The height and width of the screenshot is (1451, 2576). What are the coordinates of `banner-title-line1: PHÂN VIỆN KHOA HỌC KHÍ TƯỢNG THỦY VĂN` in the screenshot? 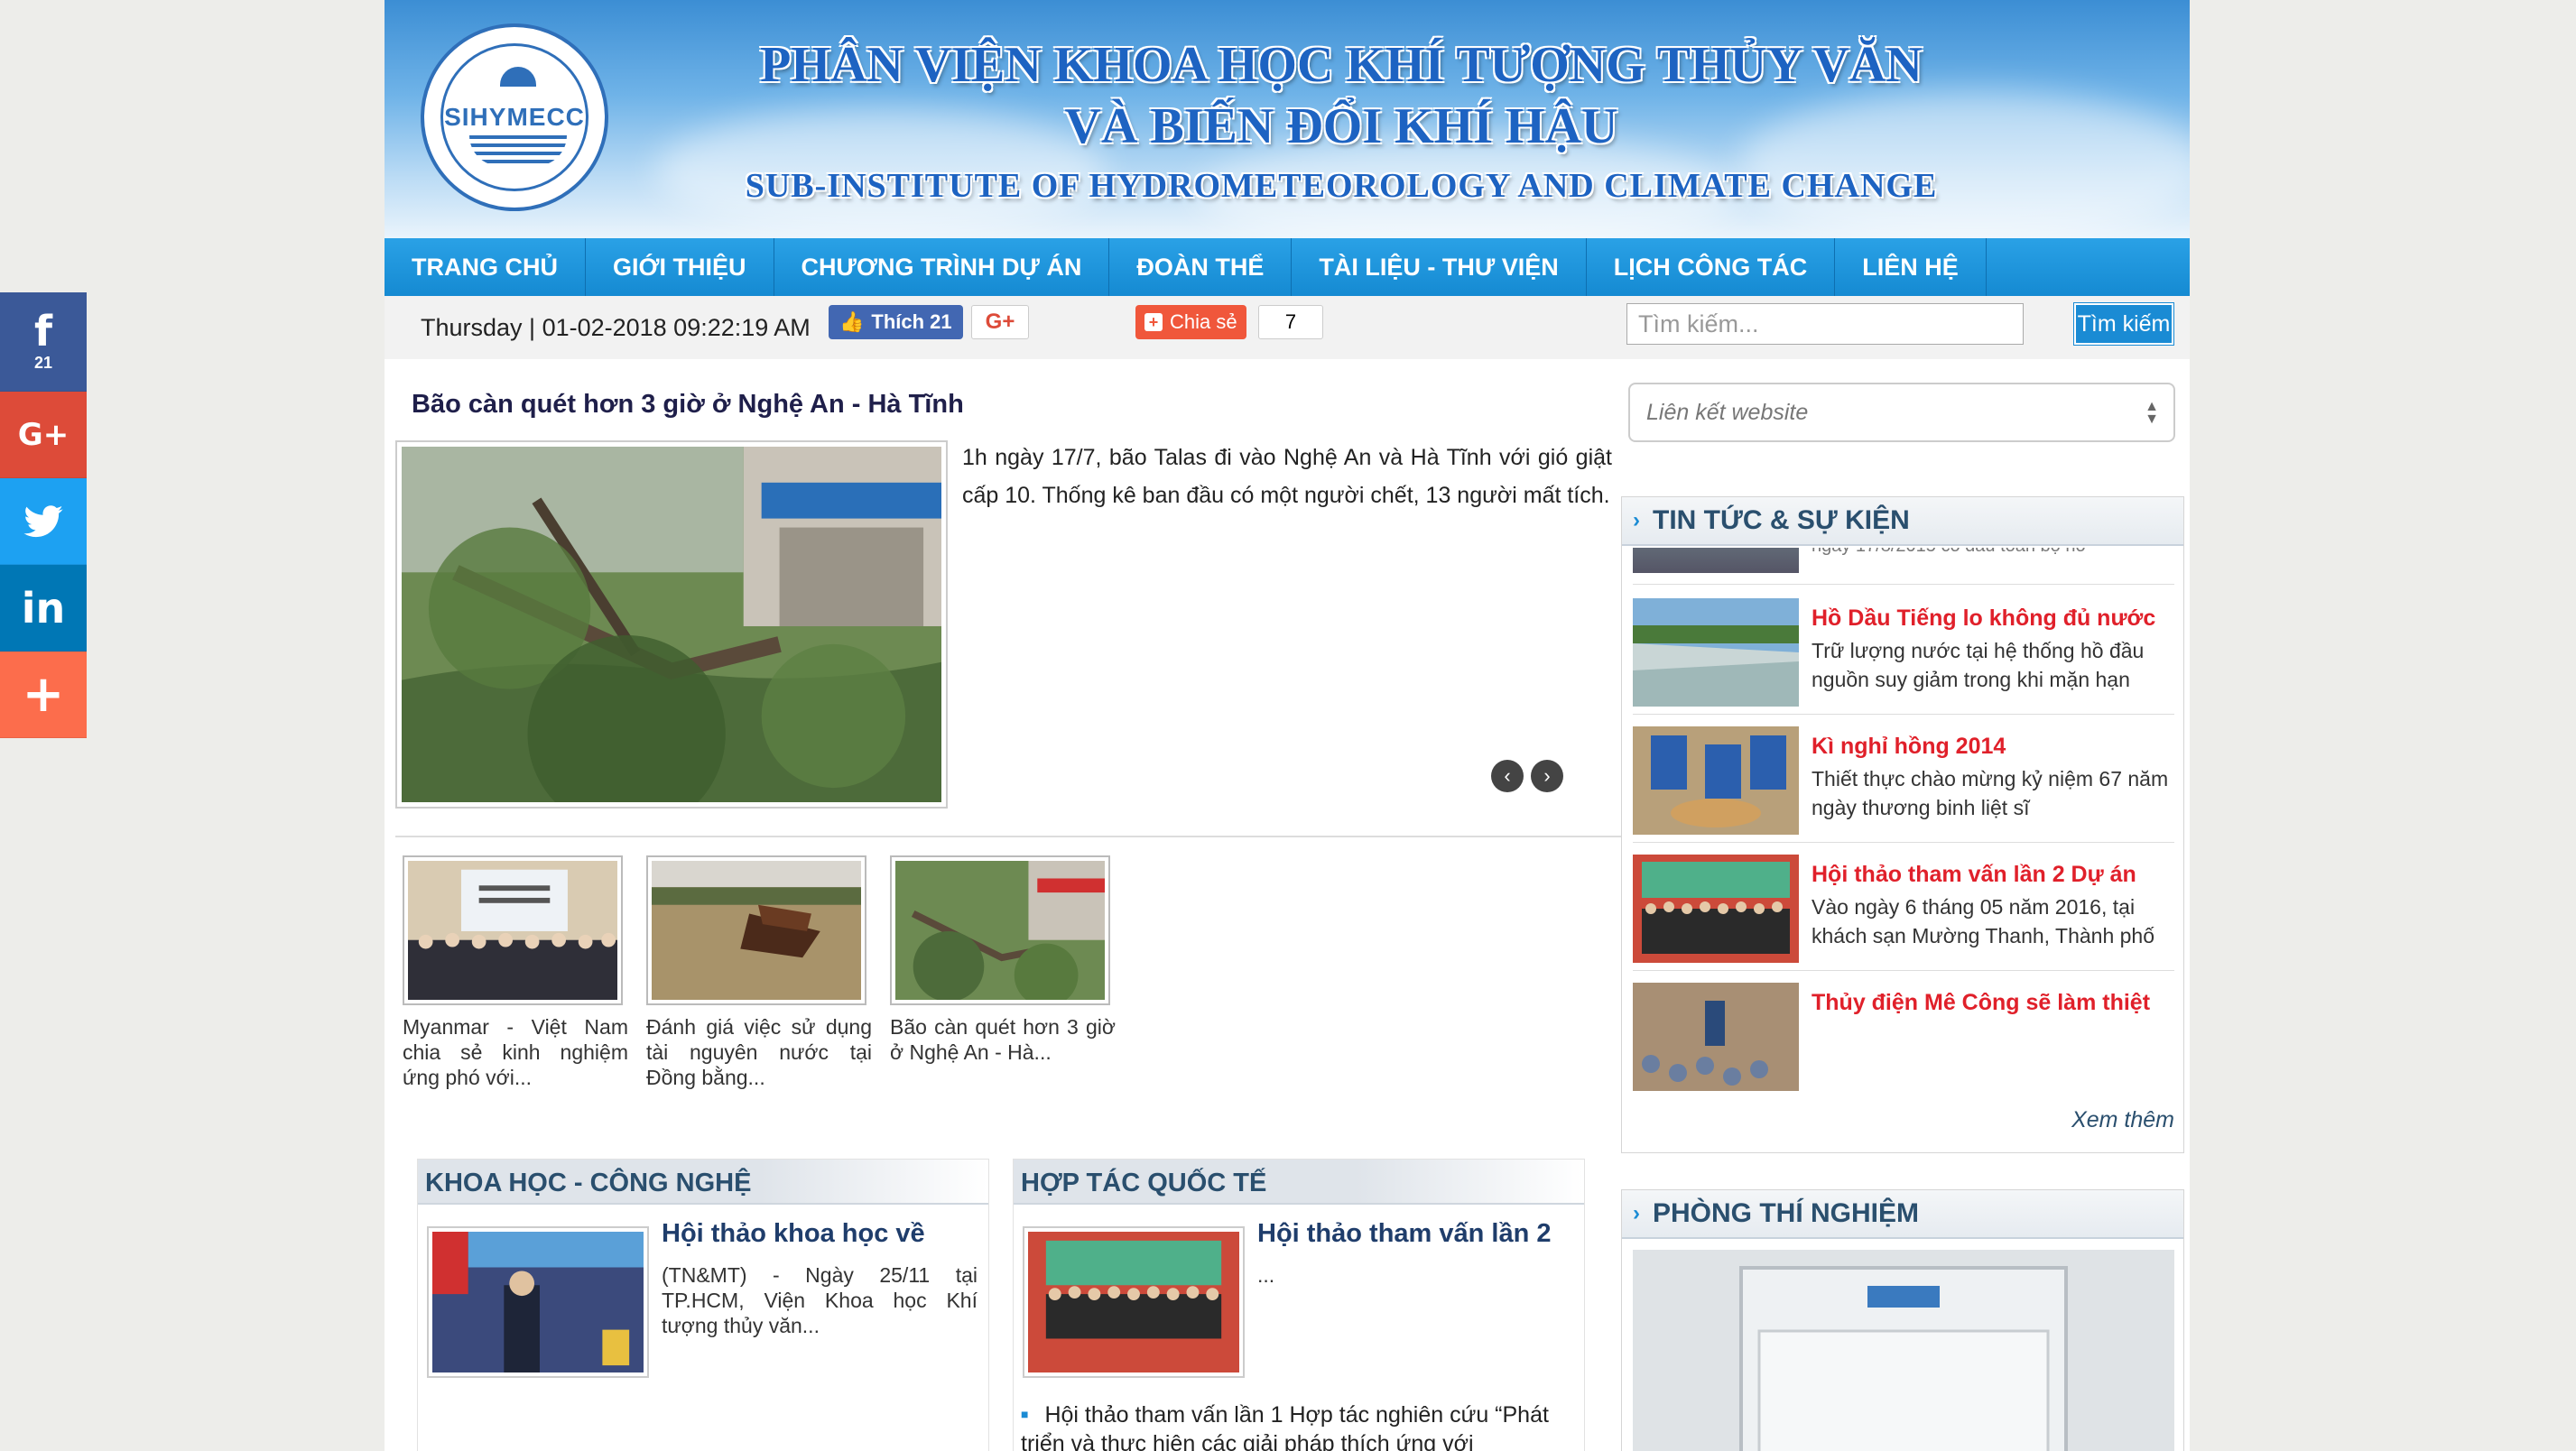 It's located at (1341, 65).